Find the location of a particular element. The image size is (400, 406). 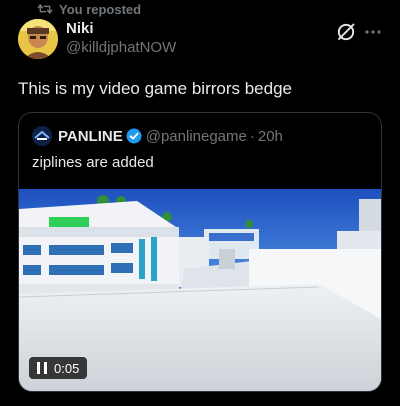

more-icon is located at coordinates (373, 32).